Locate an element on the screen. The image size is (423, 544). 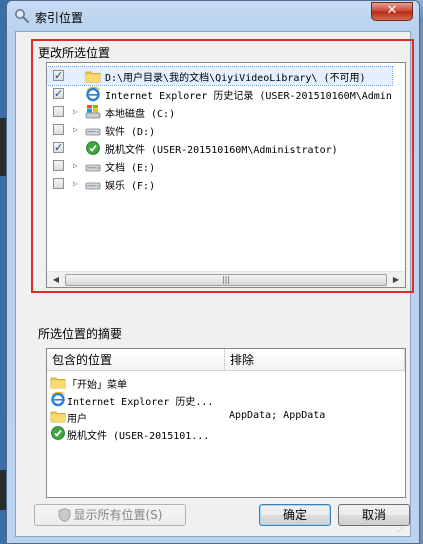
scrollbar-thumb: ||| is located at coordinates (226, 280).